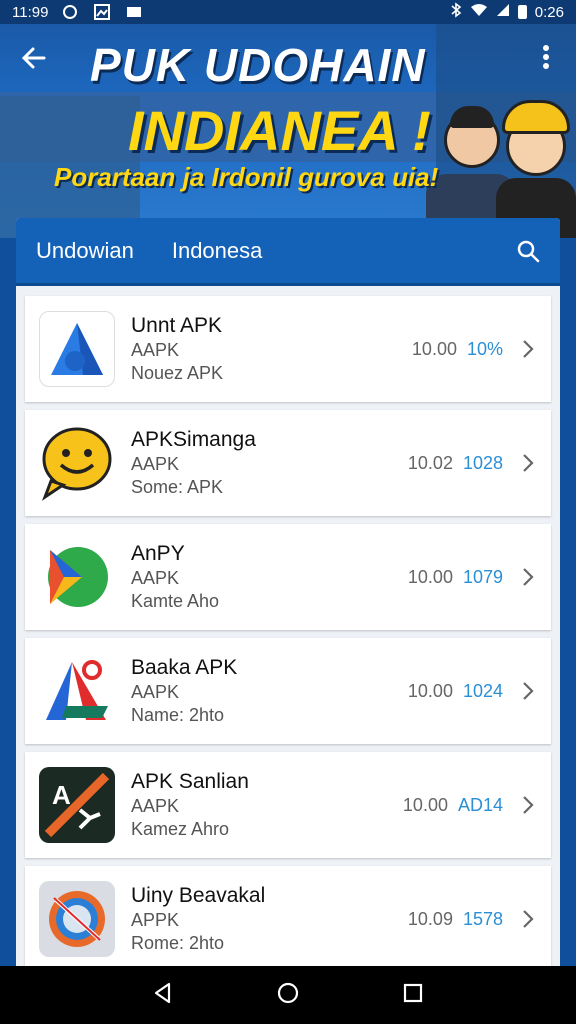 The height and width of the screenshot is (1024, 576). Describe the element at coordinates (30, 12) in the screenshot. I see `status-time: 11:99` at that location.